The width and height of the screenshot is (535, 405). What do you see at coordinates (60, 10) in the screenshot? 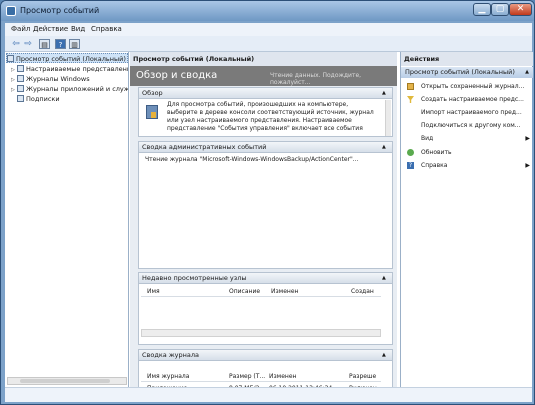
I see `window-title: Просмотр событий` at bounding box center [60, 10].